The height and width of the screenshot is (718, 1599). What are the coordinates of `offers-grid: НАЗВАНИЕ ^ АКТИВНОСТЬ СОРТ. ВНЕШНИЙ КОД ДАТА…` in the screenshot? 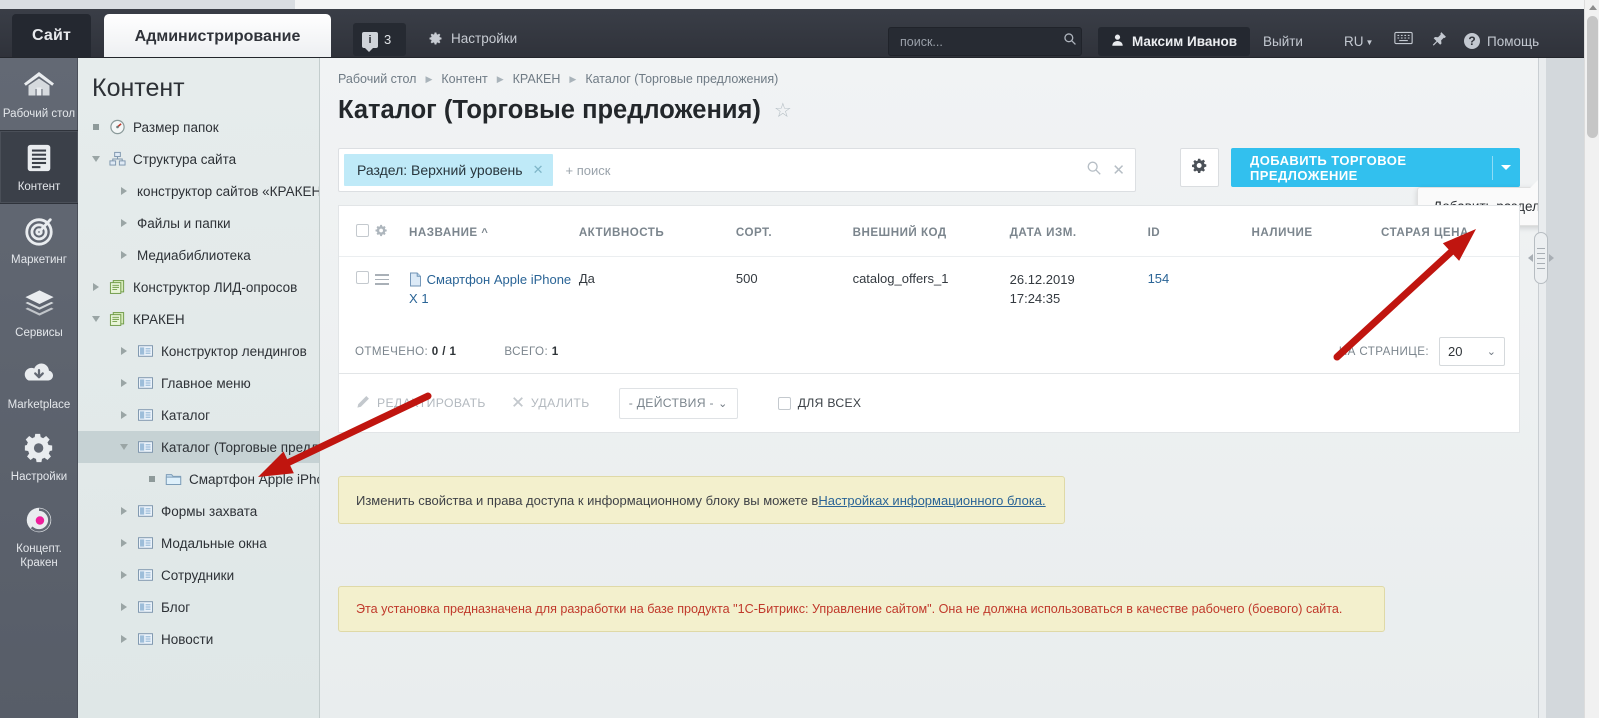 It's located at (929, 266).